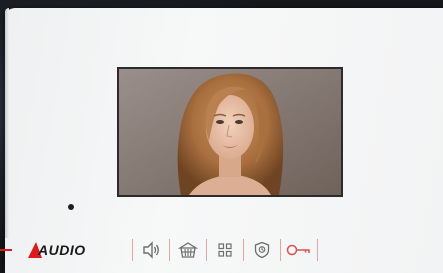 The image size is (443, 273). I want to click on security-button, so click(262, 250).